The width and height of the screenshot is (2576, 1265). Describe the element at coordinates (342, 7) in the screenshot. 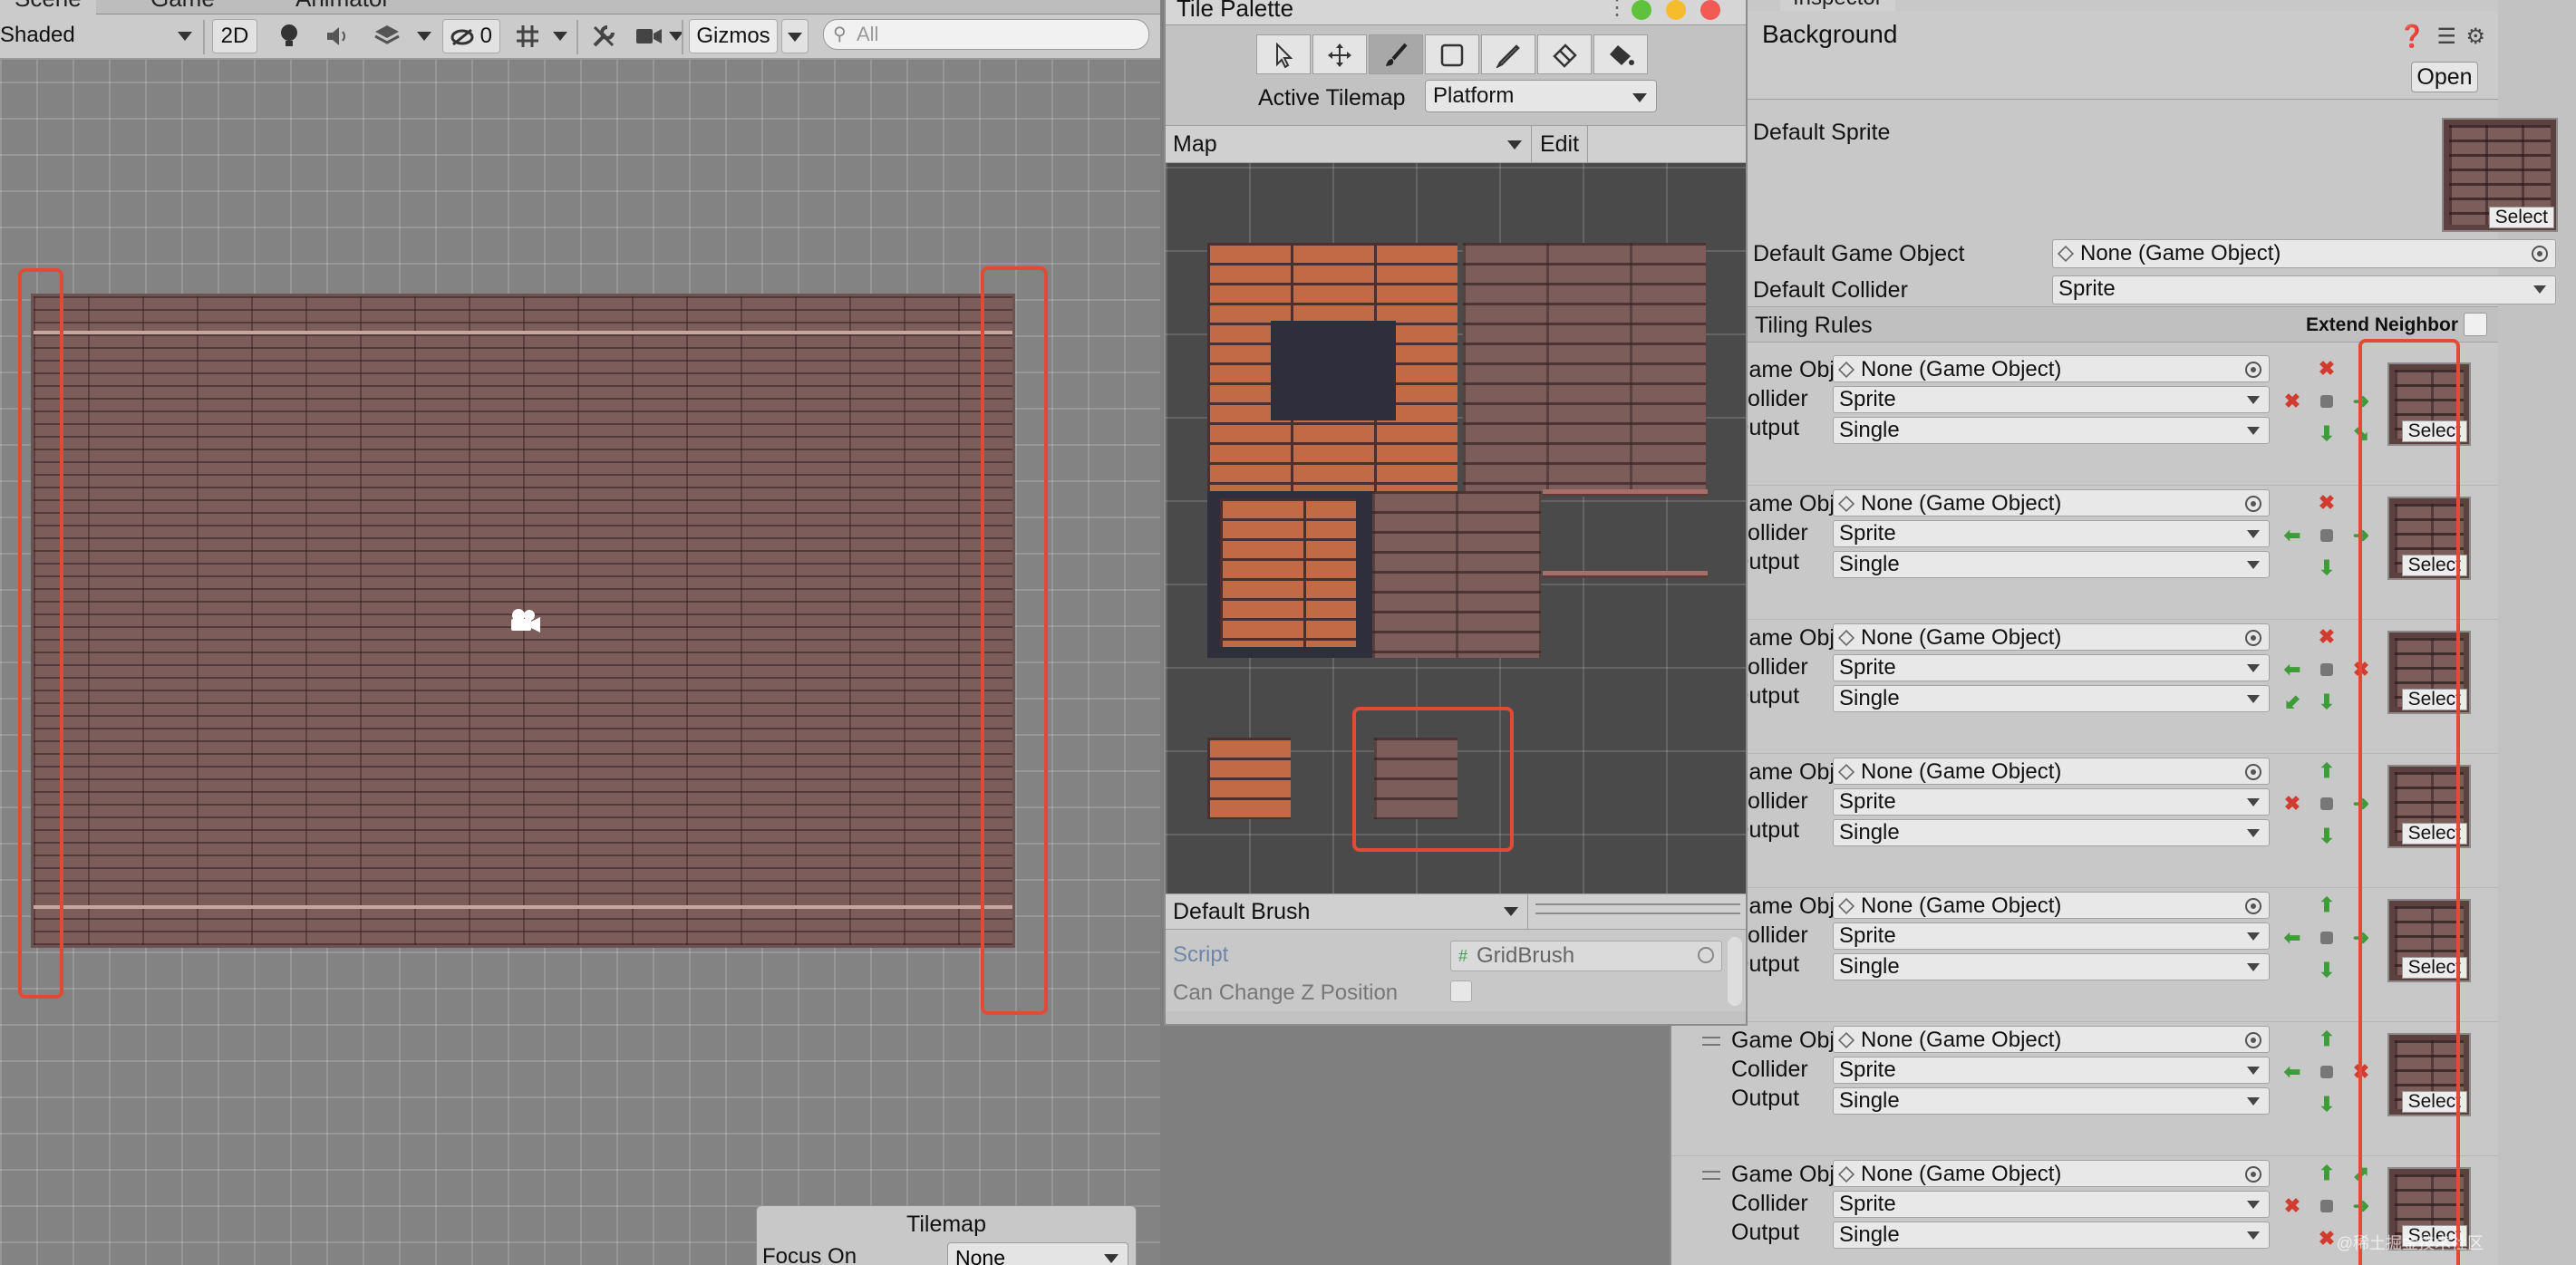

I see `tab-animator: Animator` at that location.